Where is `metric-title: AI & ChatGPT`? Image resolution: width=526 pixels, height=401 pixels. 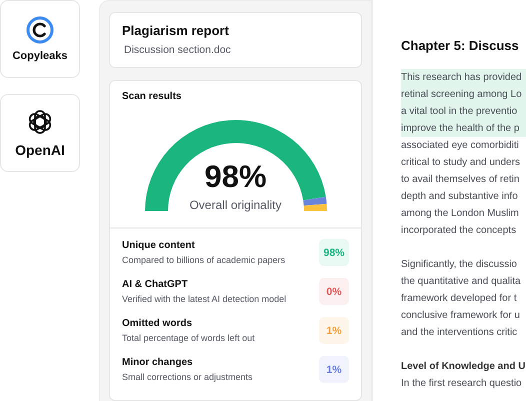 metric-title: AI & ChatGPT is located at coordinates (155, 284).